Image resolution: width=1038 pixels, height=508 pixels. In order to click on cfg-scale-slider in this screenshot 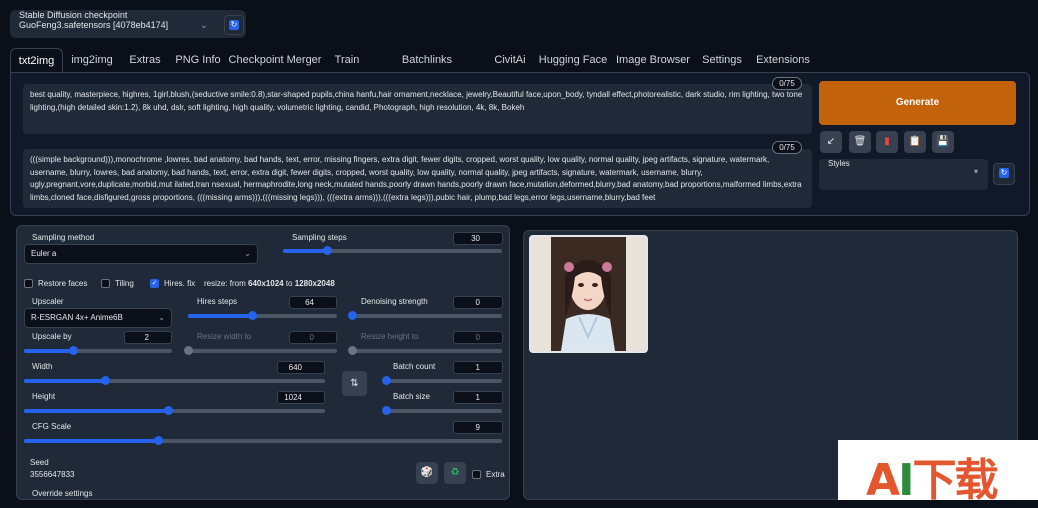, I will do `click(263, 440)`.